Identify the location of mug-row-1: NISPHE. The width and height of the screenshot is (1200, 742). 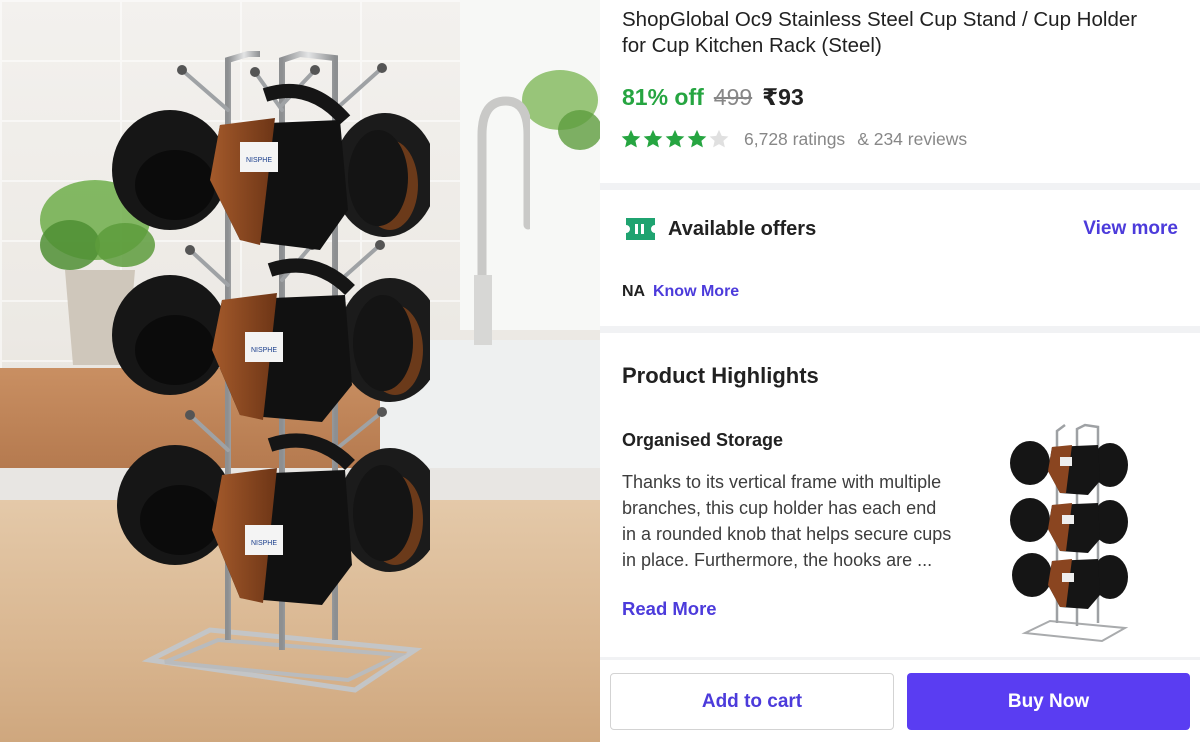
(271, 166).